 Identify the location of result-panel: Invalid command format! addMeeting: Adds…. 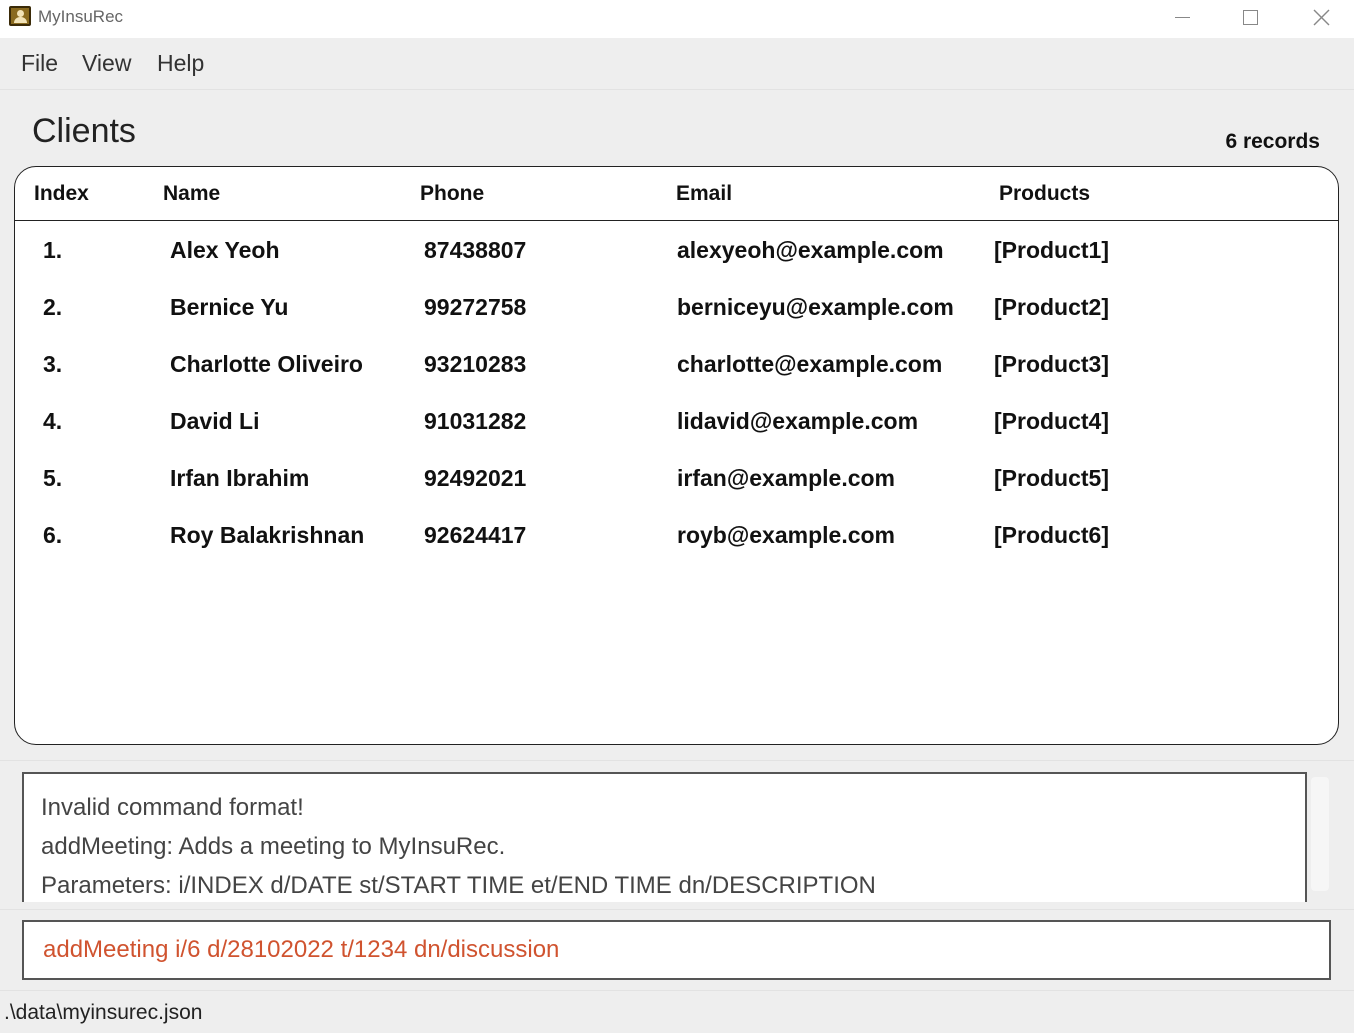
(677, 835).